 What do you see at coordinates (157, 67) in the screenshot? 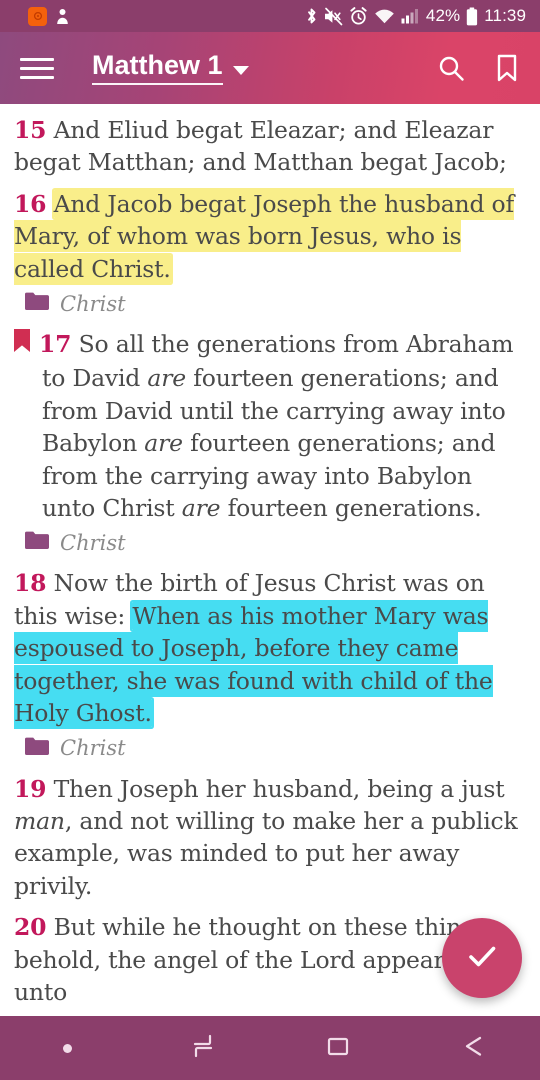
I see `page-title: Matthew 1` at bounding box center [157, 67].